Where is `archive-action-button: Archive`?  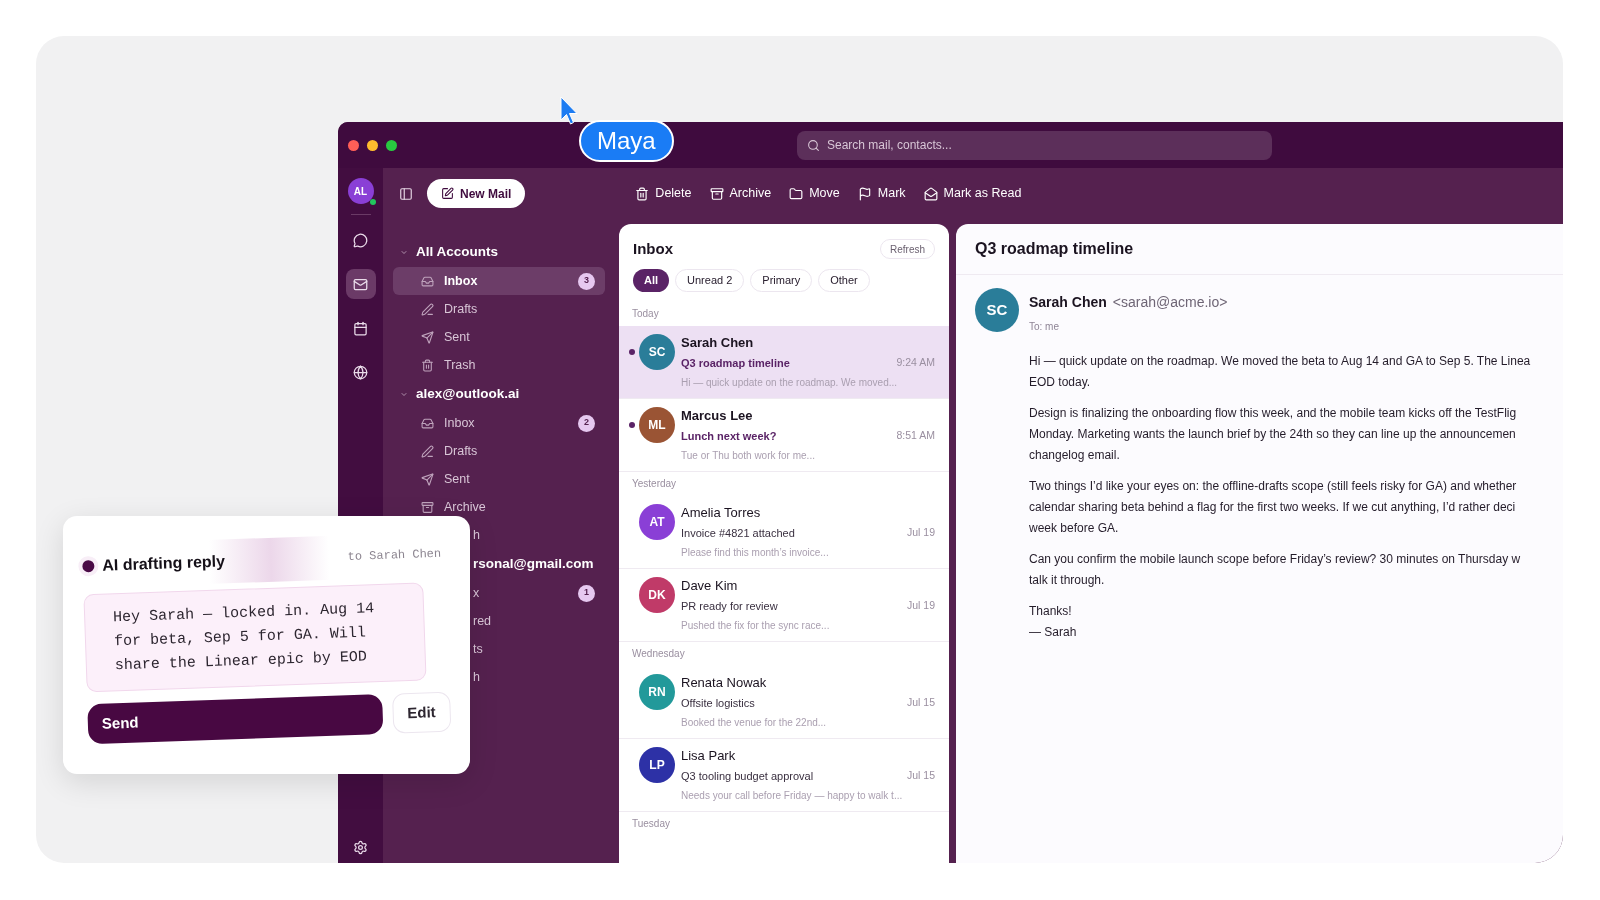
archive-action-button: Archive is located at coordinates (740, 193).